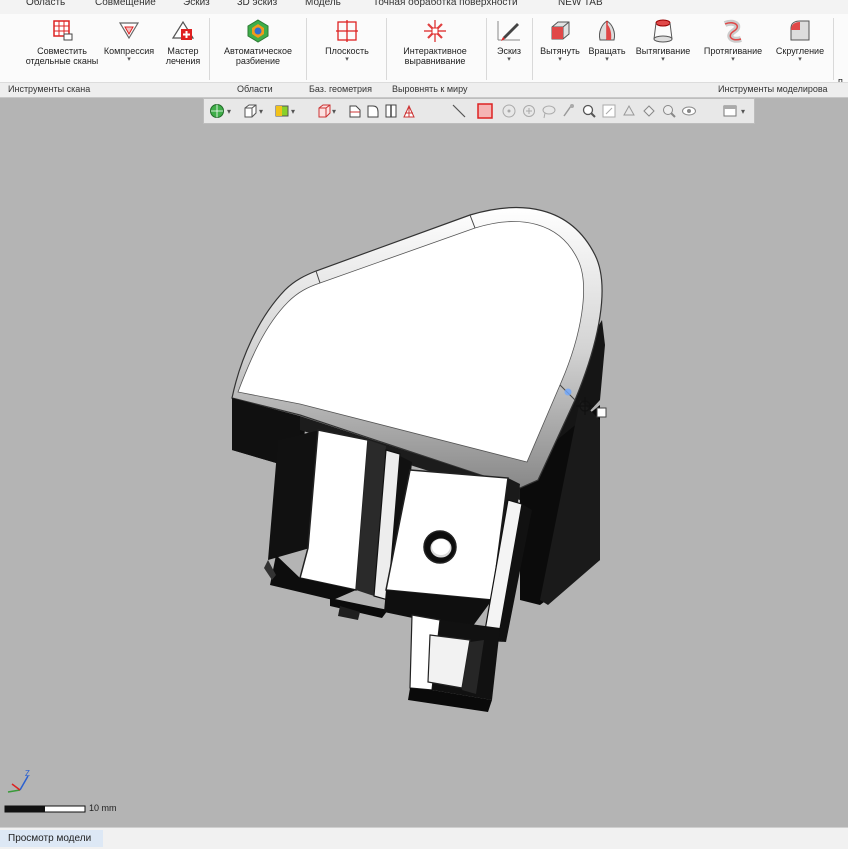 This screenshot has width=848, height=849. What do you see at coordinates (196, 4) in the screenshot?
I see `tab-sketch: Эскиз` at bounding box center [196, 4].